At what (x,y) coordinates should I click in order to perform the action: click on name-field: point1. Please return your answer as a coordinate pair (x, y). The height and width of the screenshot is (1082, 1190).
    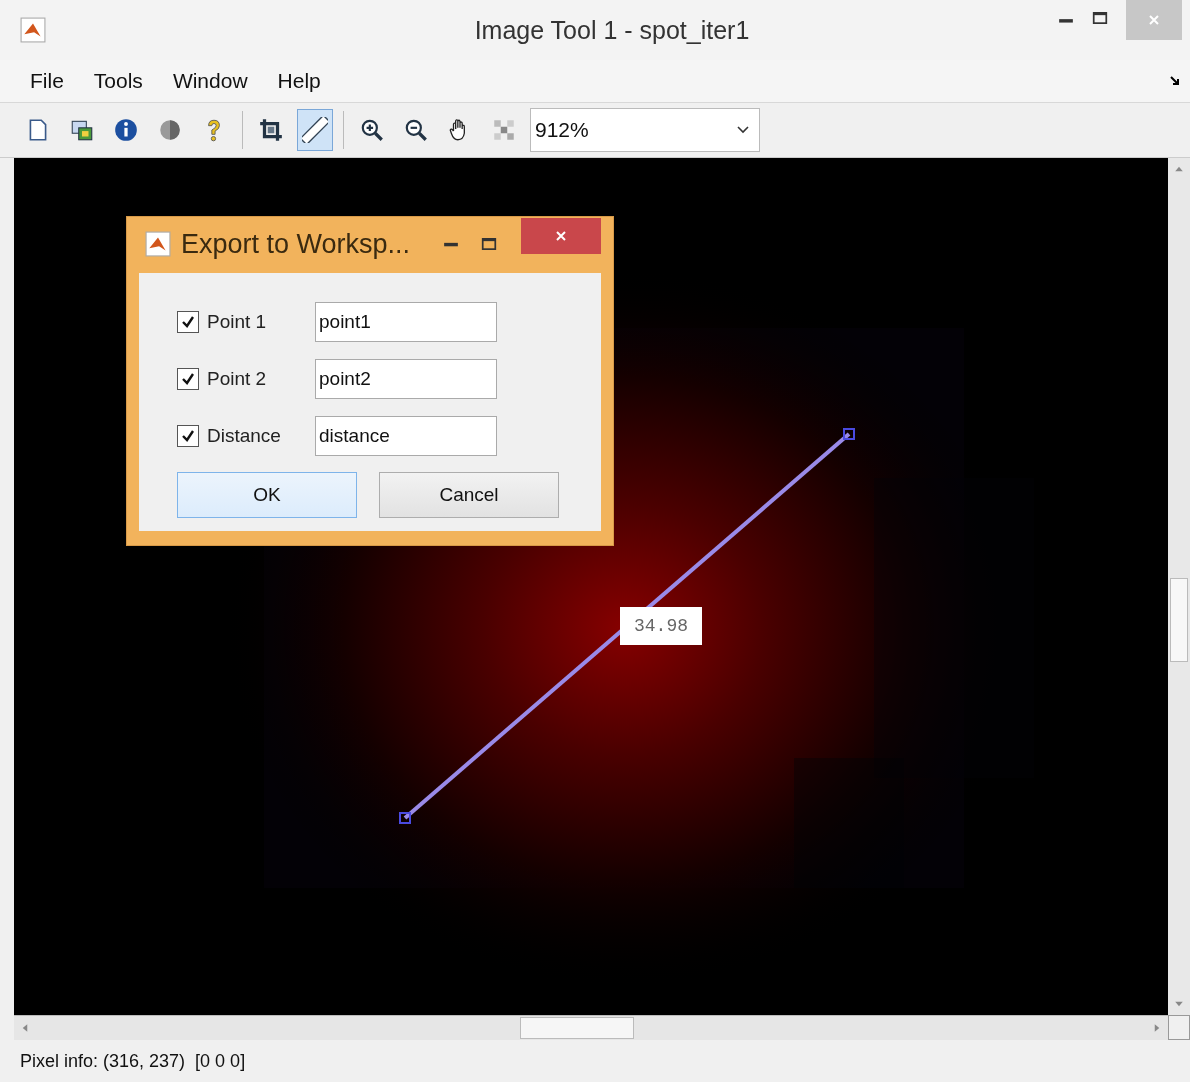
    Looking at the image, I should click on (406, 321).